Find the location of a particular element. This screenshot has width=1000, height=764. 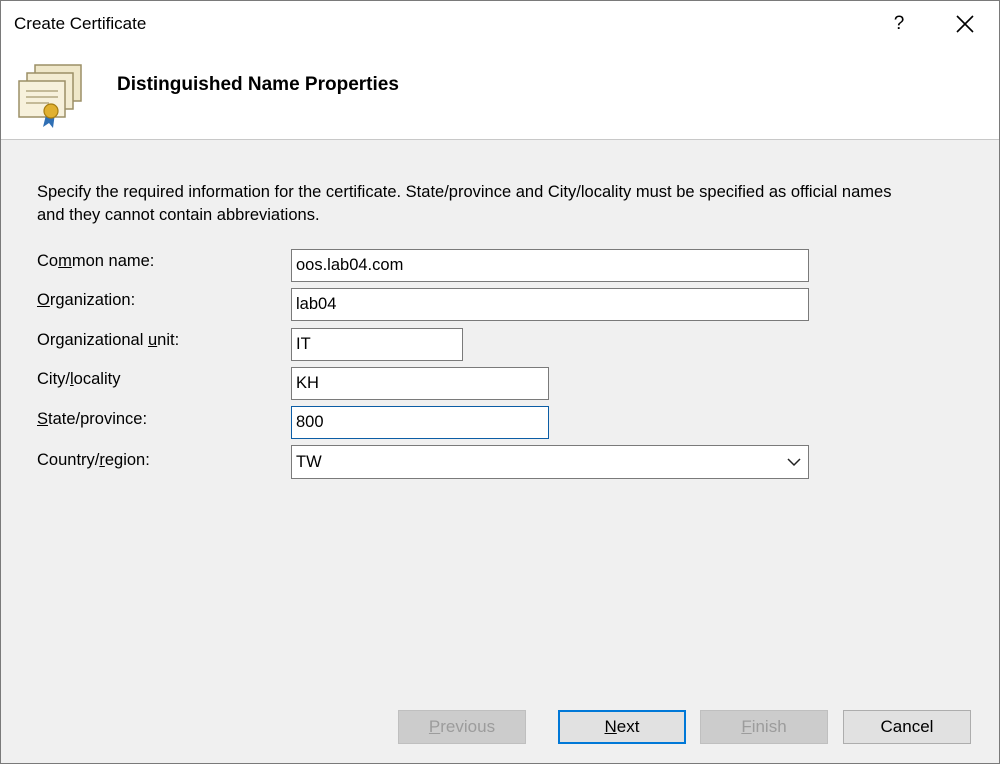

state-input: 800 is located at coordinates (420, 422).